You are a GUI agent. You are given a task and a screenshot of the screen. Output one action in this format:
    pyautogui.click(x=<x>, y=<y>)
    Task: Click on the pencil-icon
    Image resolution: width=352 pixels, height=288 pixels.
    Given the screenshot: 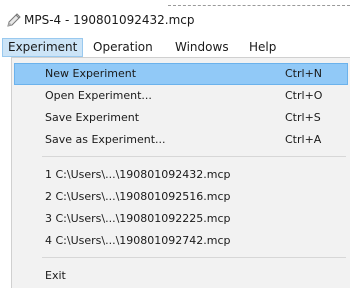 What is the action you would take?
    pyautogui.click(x=14, y=20)
    